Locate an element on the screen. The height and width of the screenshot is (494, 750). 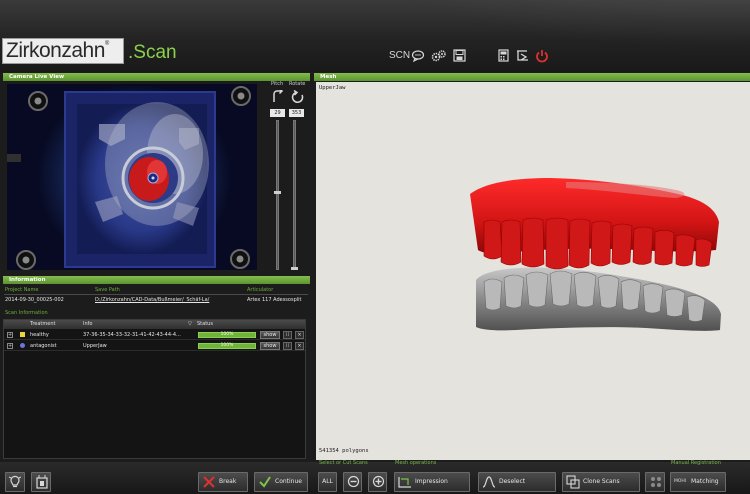
select-all-label: ALL is located at coordinates (327, 481).